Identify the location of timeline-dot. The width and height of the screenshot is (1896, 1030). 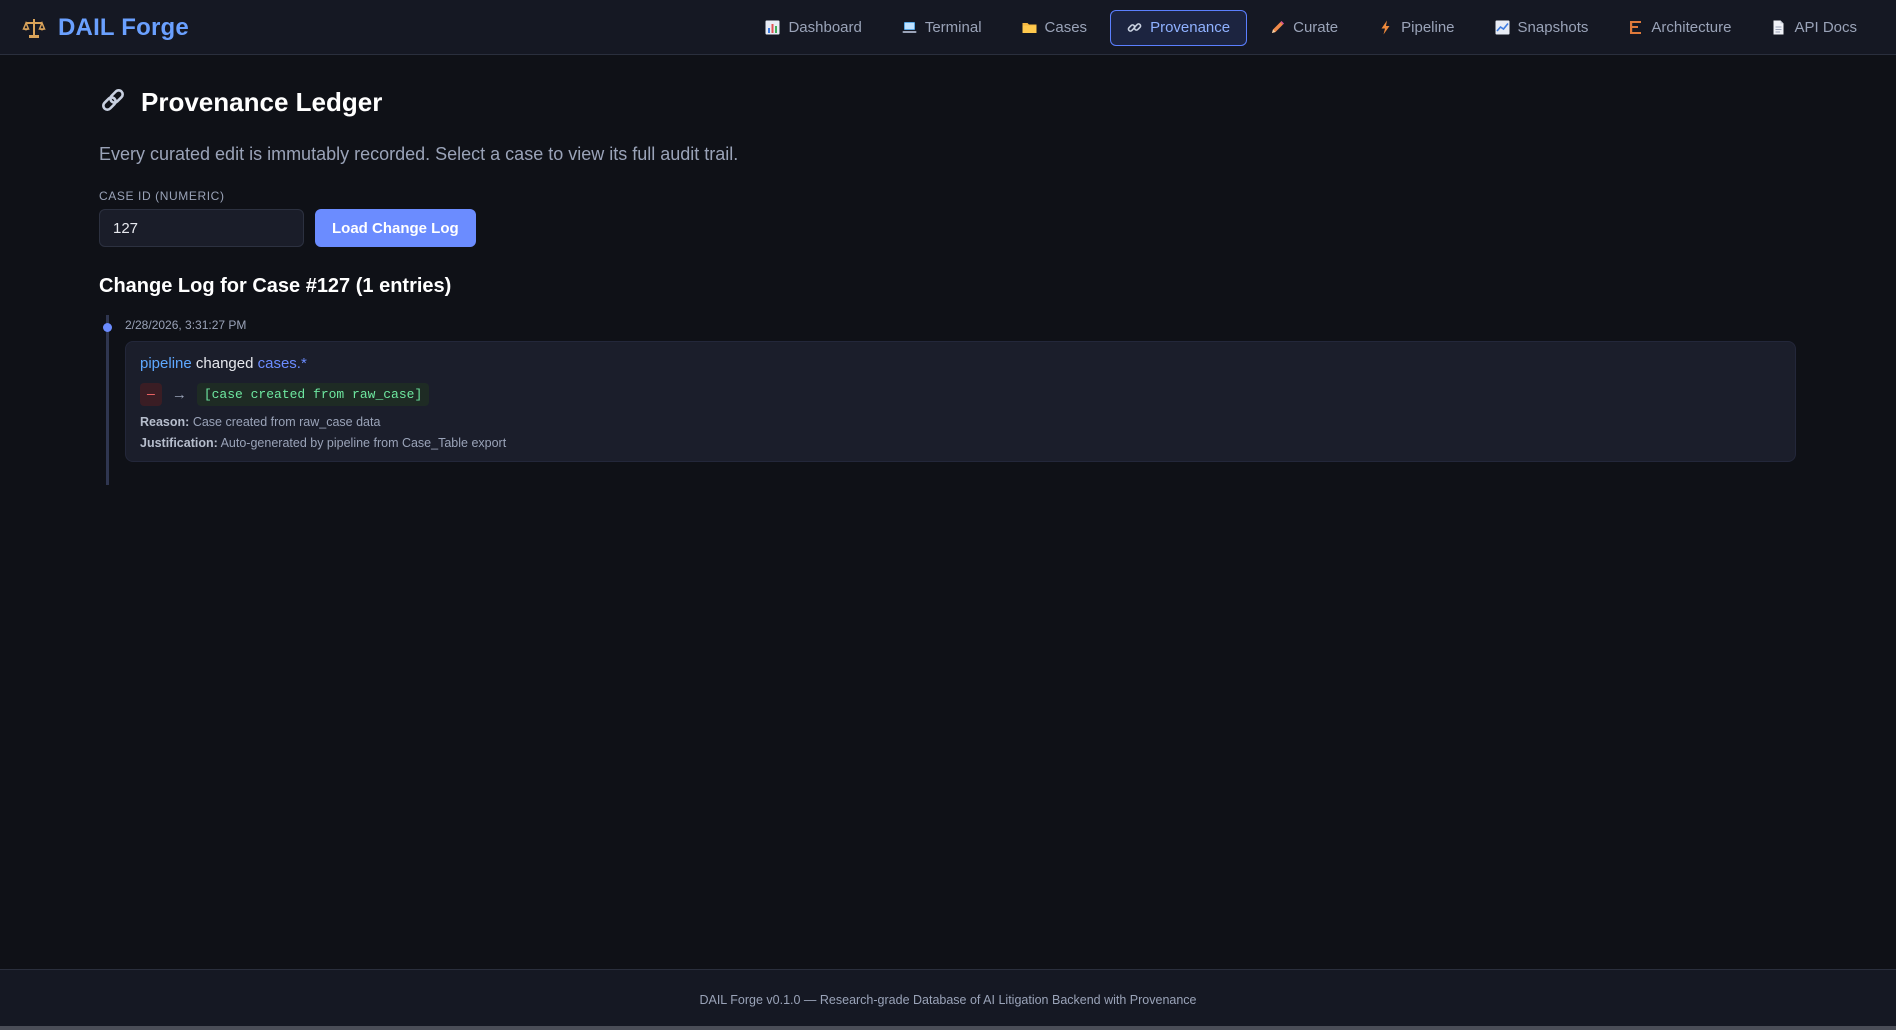
(107, 327).